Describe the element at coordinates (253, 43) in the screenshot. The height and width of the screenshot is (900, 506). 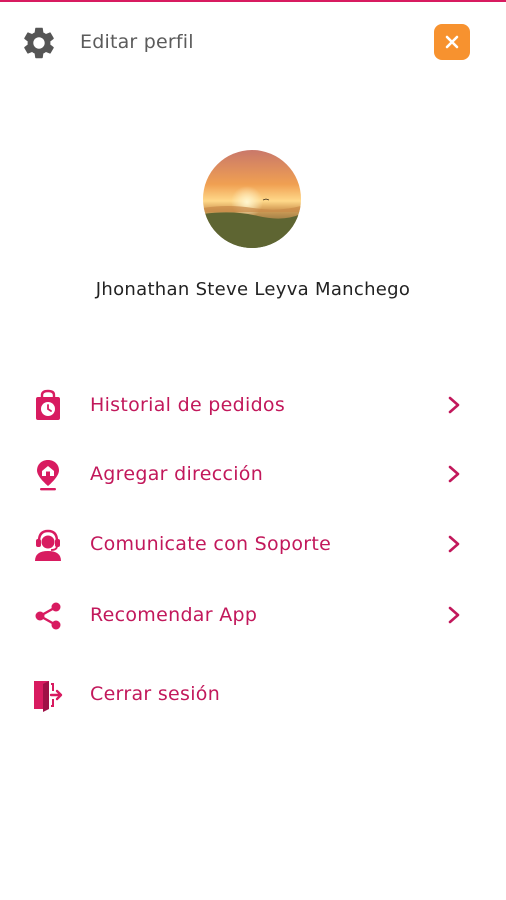
I see `header: Editar perfil` at that location.